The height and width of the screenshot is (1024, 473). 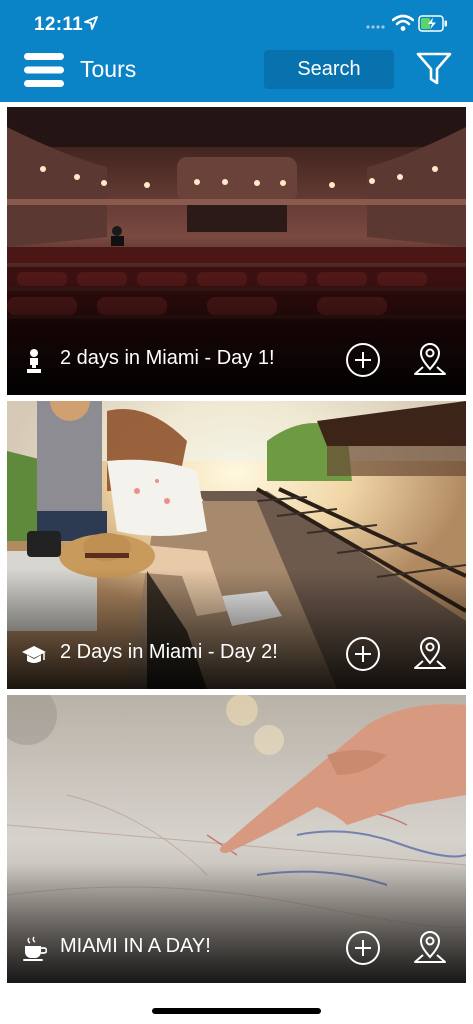 What do you see at coordinates (108, 69) in the screenshot?
I see `page-title: Tours` at bounding box center [108, 69].